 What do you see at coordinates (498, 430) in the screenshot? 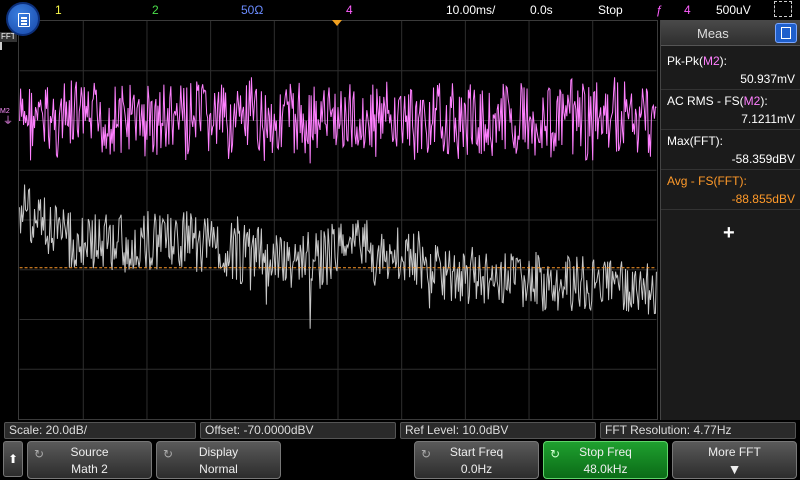
I see `ref-level-readout: Ref Level: 10.0dBV` at bounding box center [498, 430].